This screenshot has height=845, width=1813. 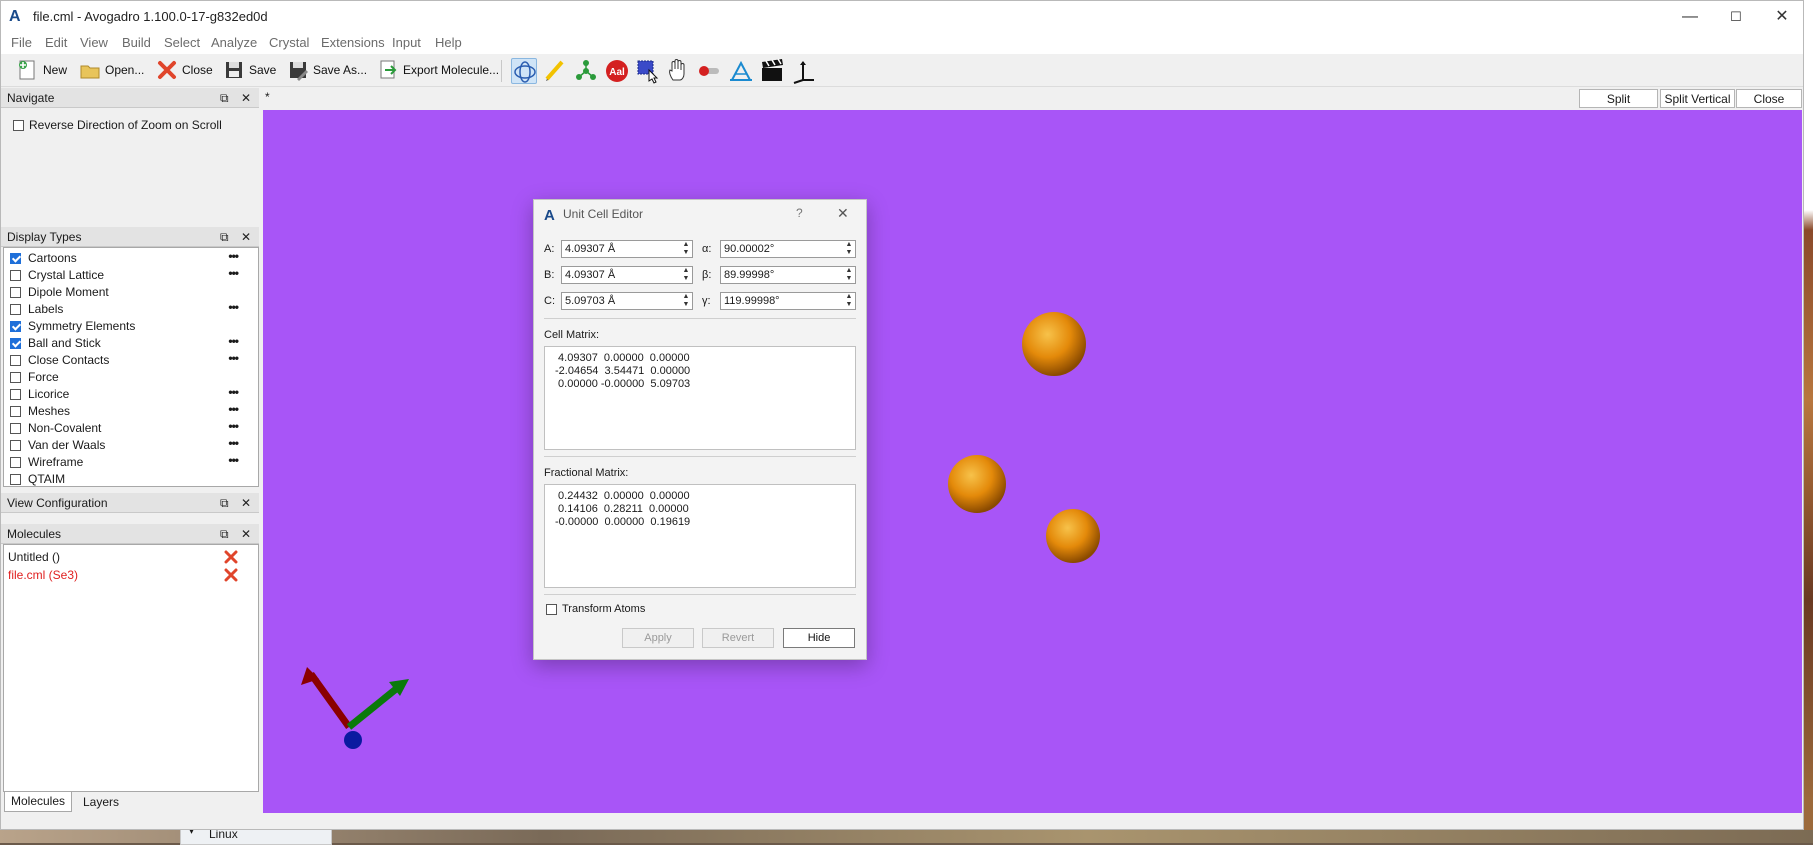 I want to click on menu-help: Help, so click(x=448, y=42).